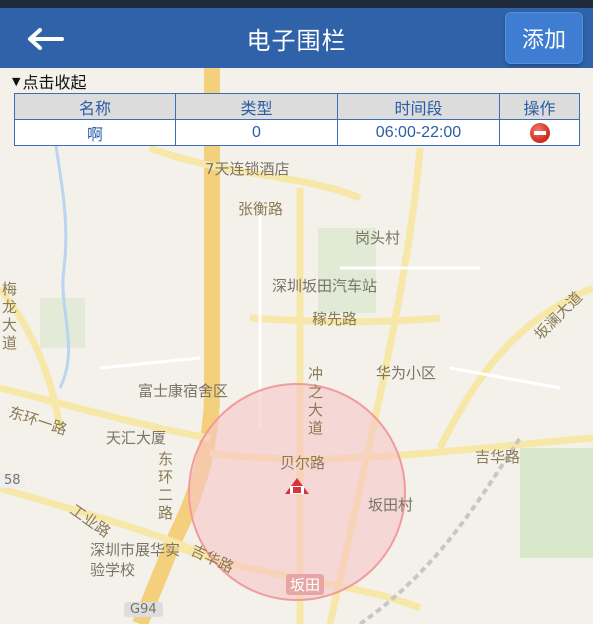 The height and width of the screenshot is (624, 593). I want to click on map-label-r58: 58, so click(12, 480).